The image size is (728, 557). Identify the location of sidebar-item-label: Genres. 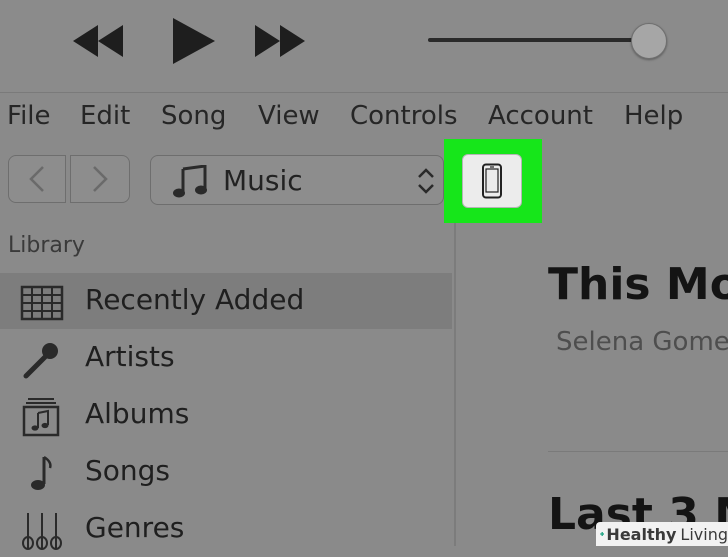
(135, 527).